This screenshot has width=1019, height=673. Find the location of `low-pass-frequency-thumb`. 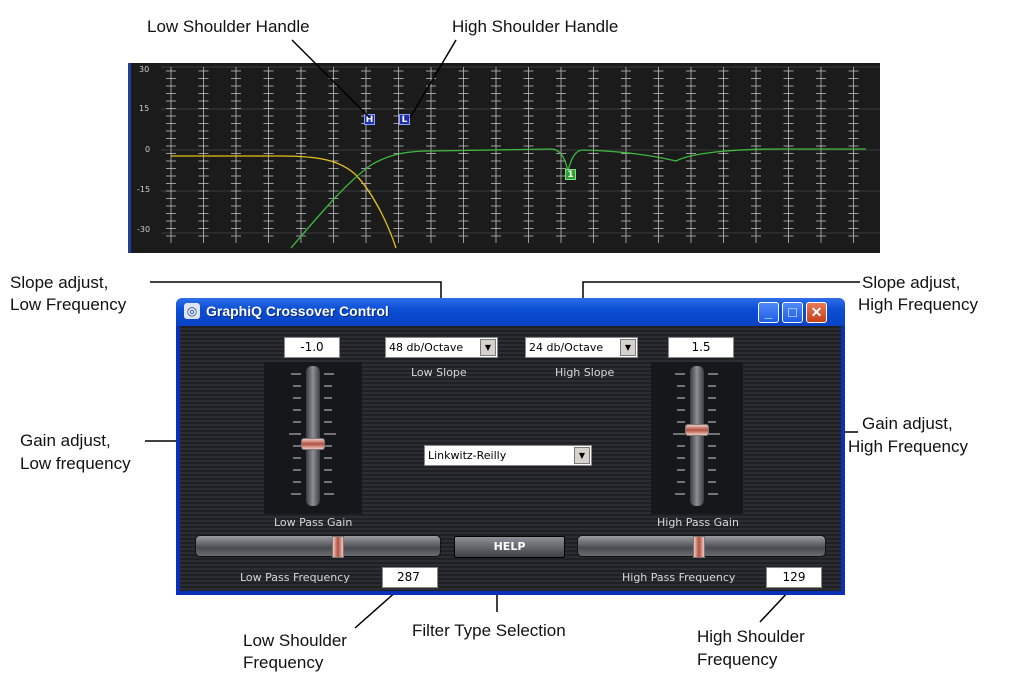

low-pass-frequency-thumb is located at coordinates (338, 547).